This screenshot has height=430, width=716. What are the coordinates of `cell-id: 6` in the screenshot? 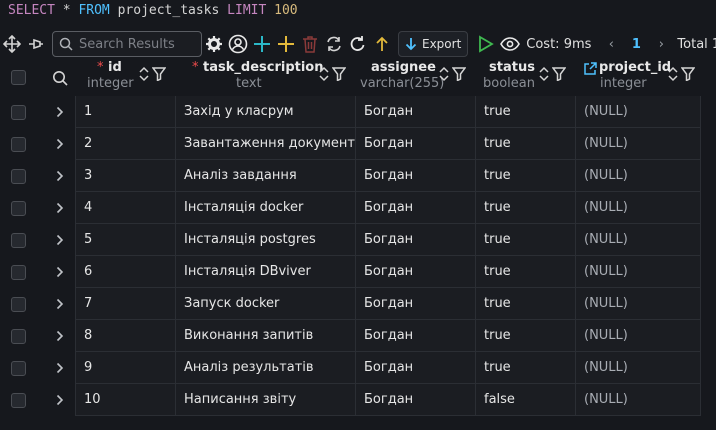 It's located at (125, 272).